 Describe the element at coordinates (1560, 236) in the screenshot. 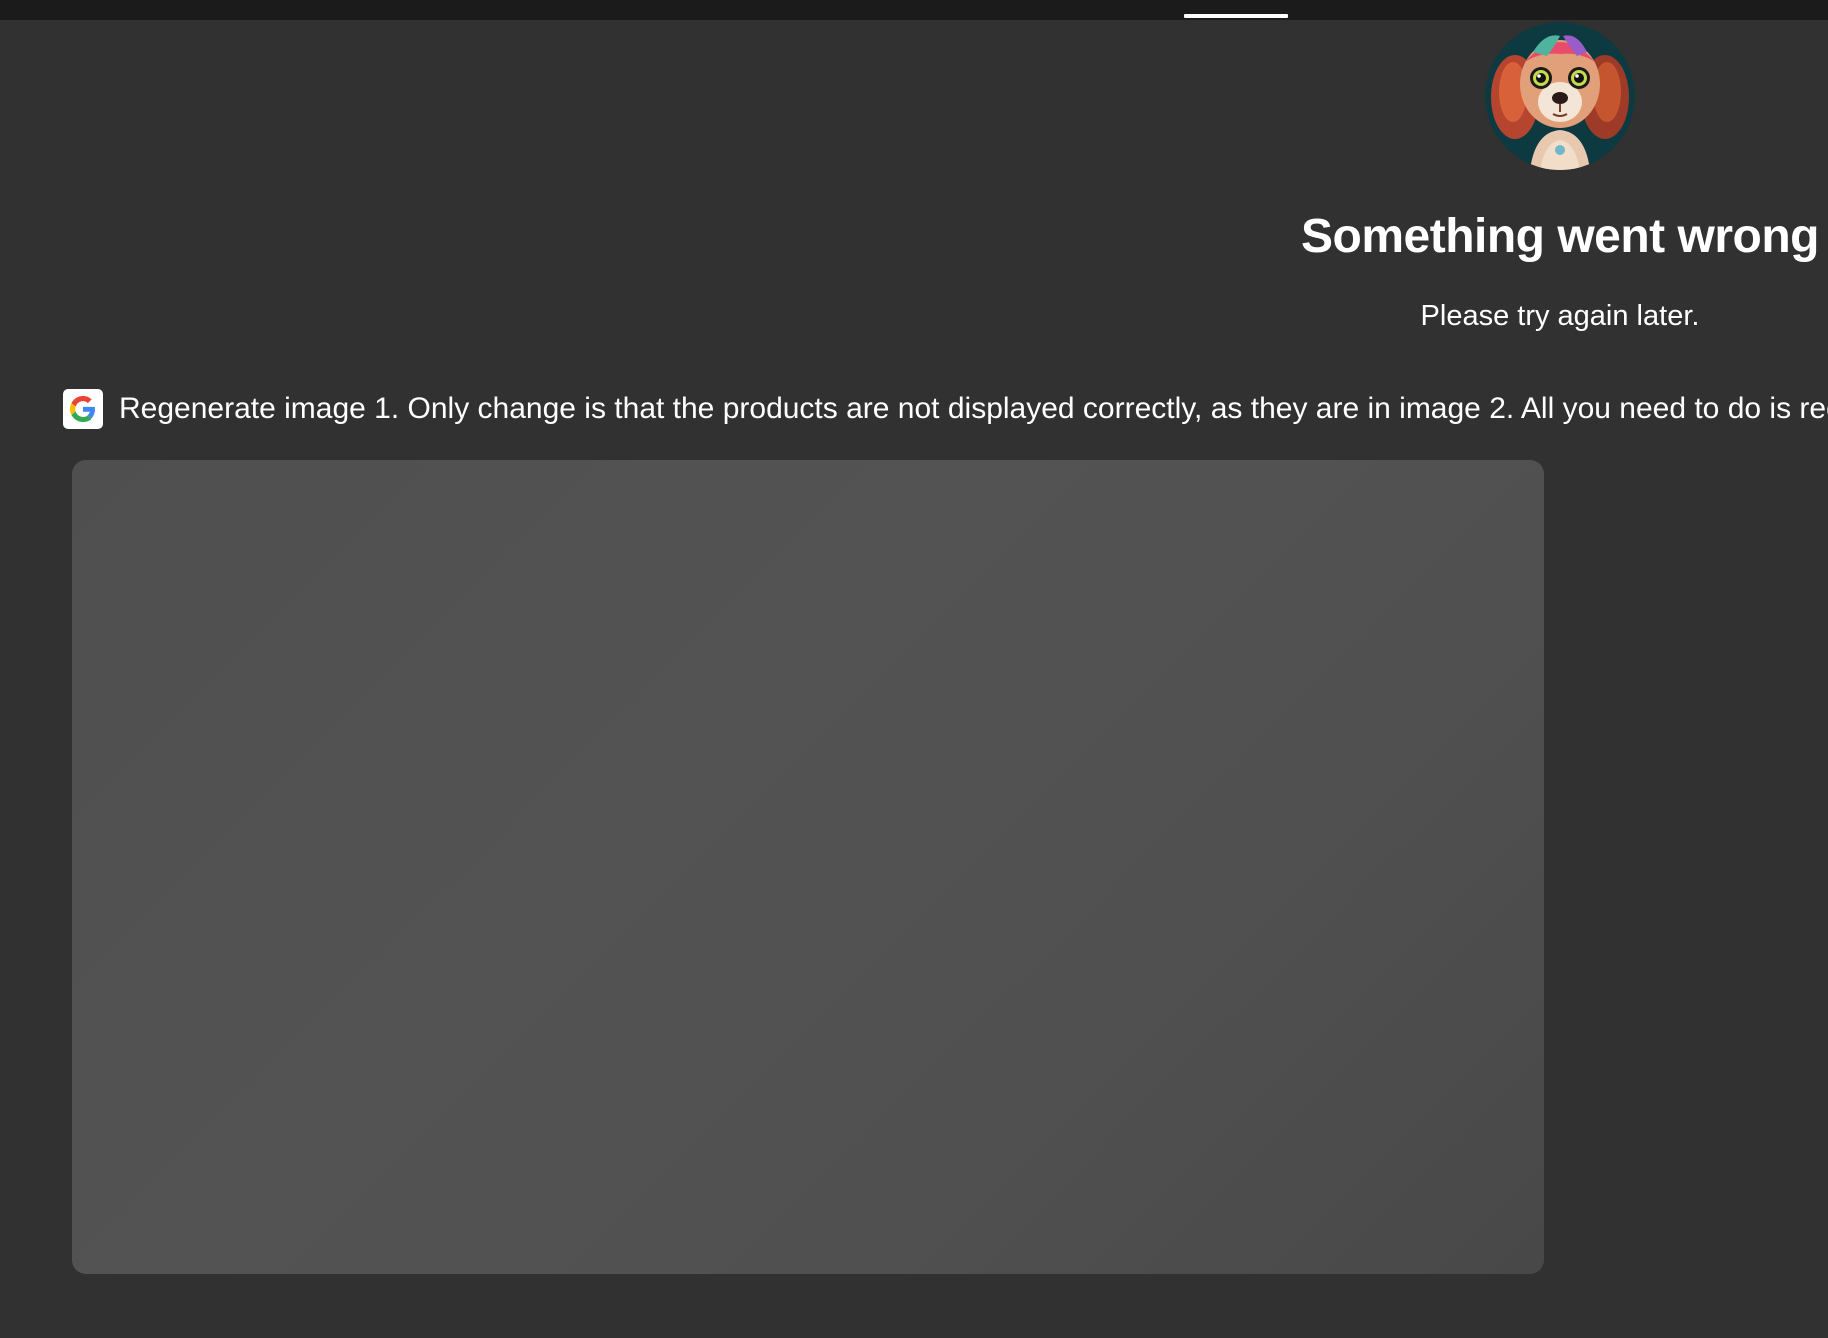

I see `error-title: Something went wrong` at that location.